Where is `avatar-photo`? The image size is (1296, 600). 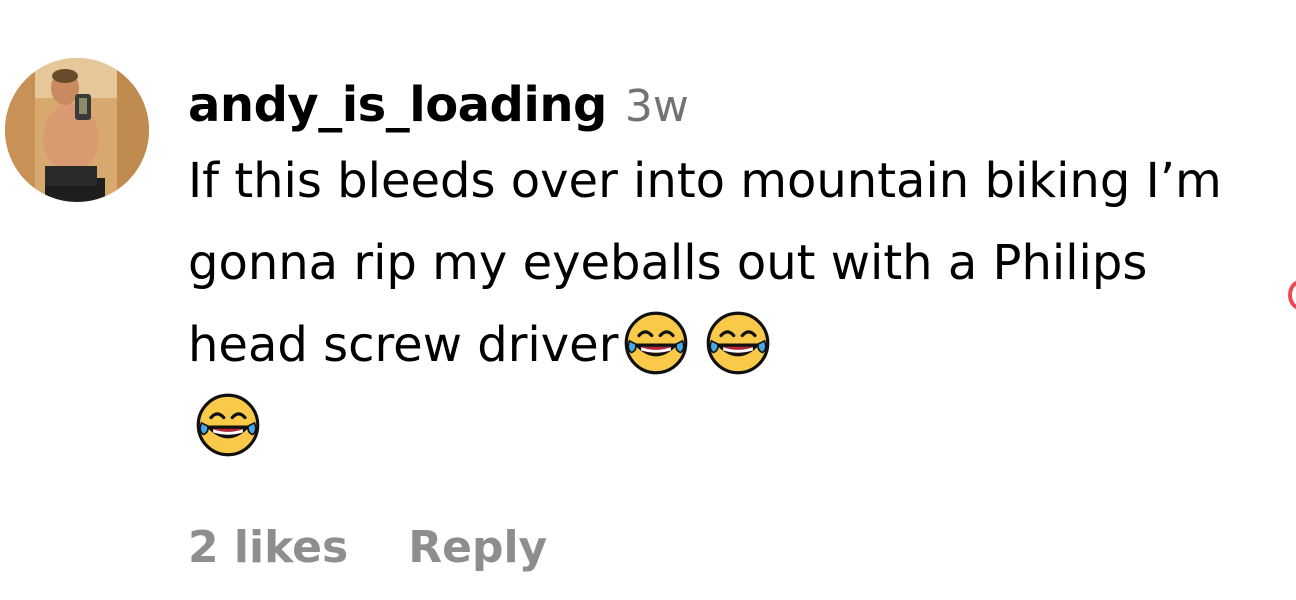
avatar-photo is located at coordinates (77, 130).